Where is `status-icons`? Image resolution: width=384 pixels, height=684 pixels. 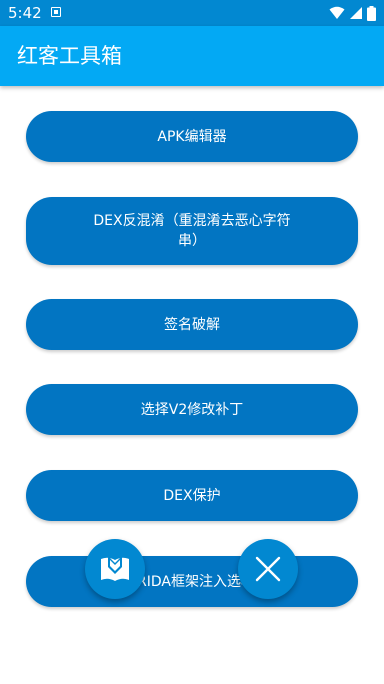
status-icons is located at coordinates (352, 13).